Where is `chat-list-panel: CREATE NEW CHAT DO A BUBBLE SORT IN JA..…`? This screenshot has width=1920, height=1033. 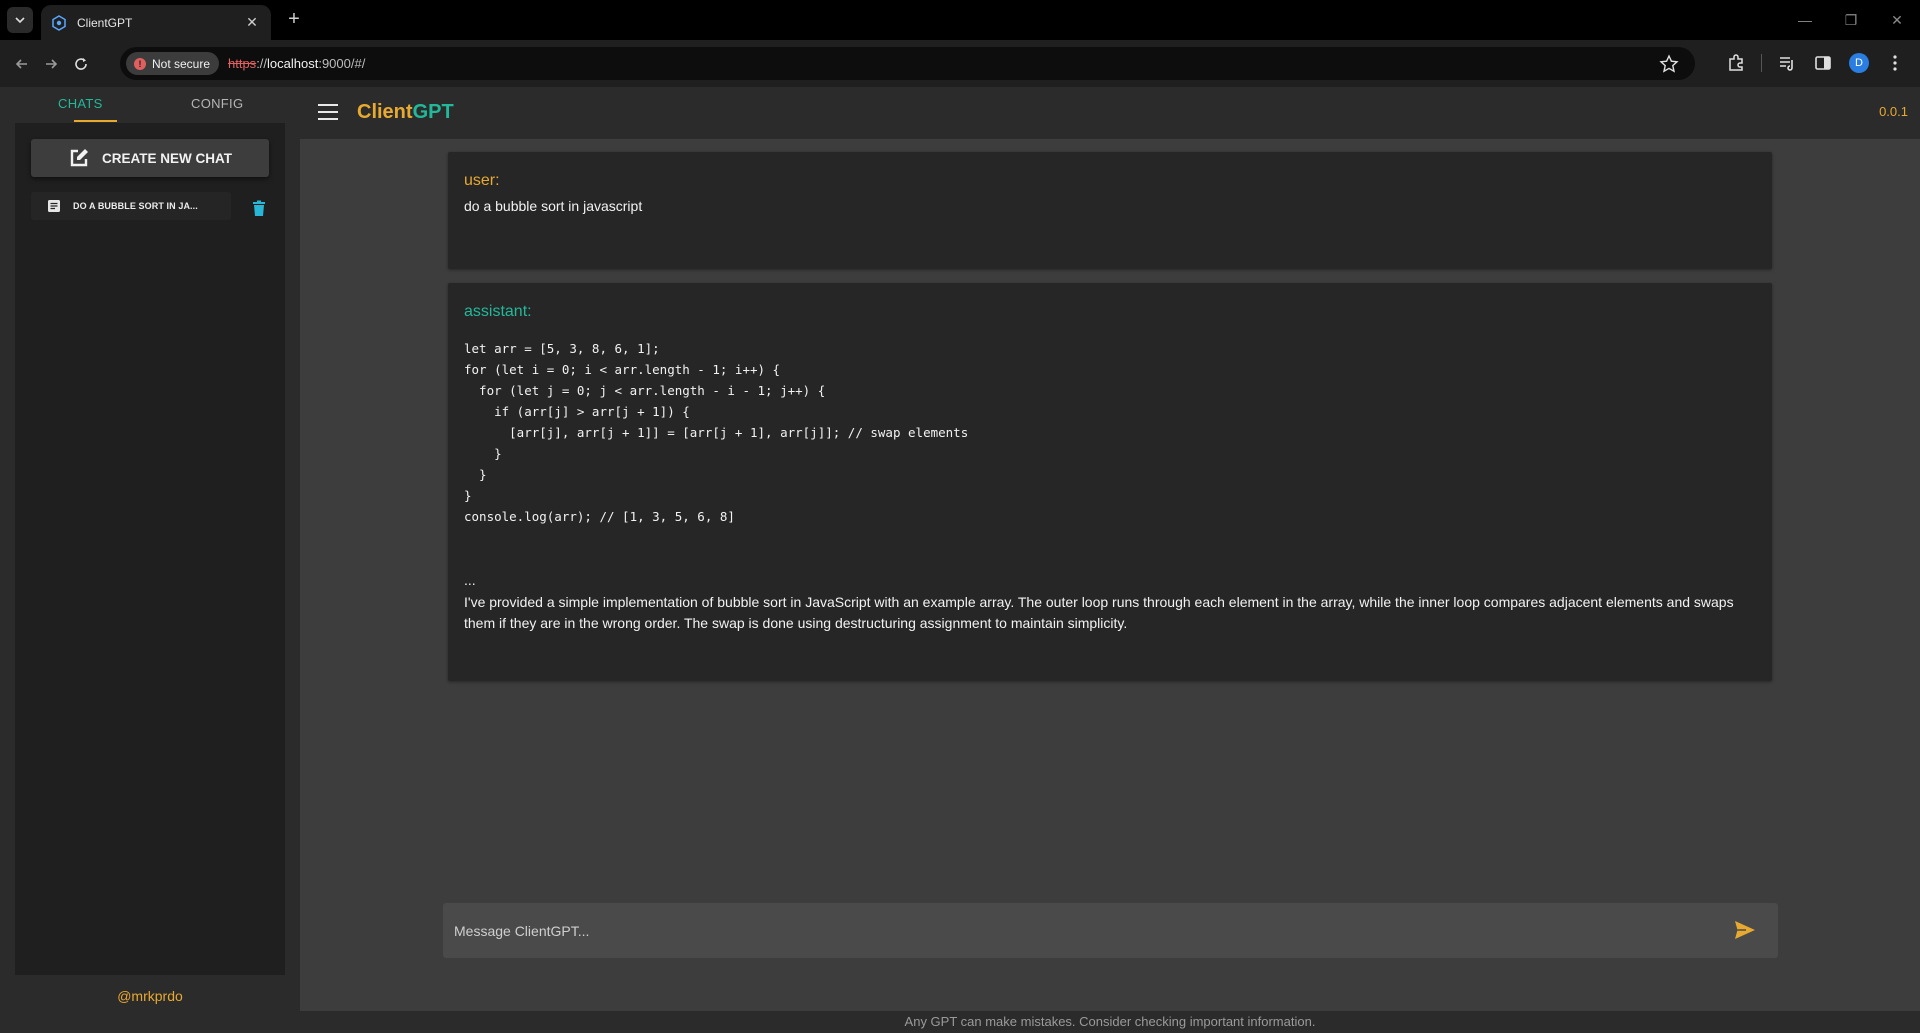
chat-list-panel: CREATE NEW CHAT DO A BUBBLE SORT IN JA..… is located at coordinates (150, 549).